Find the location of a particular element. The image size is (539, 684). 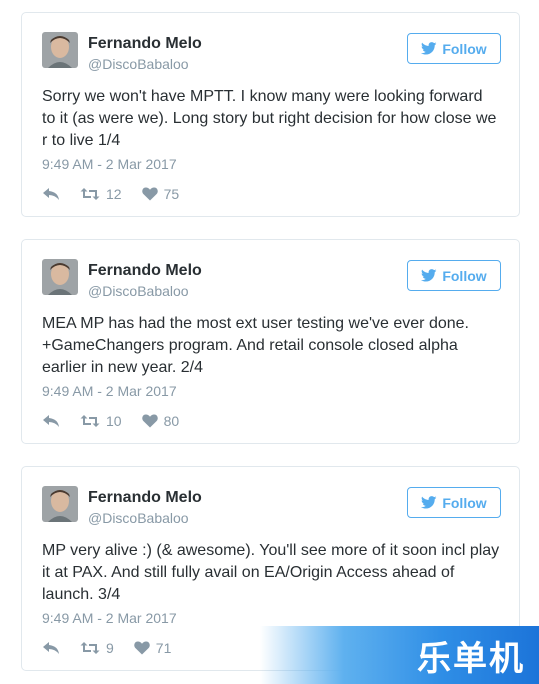

like-count: 80 is located at coordinates (171, 421).